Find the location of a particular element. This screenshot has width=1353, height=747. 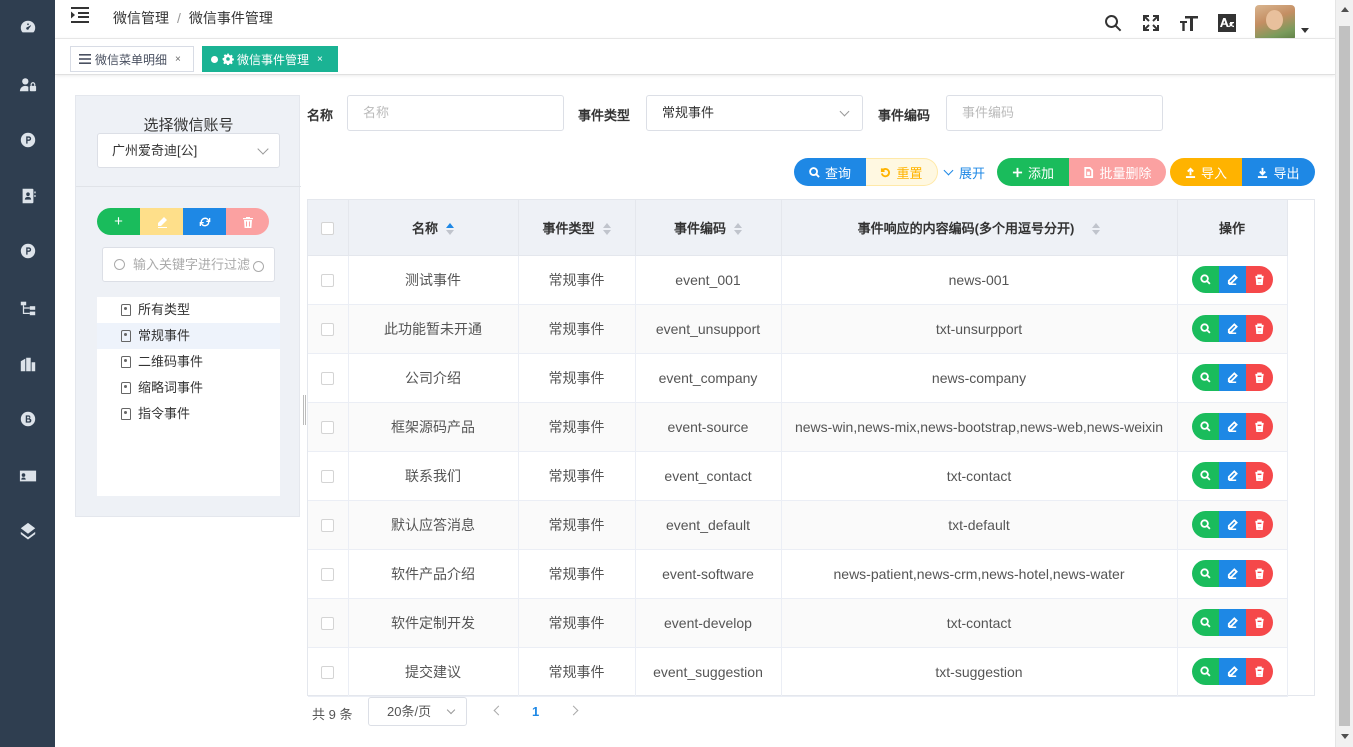

layers-icon is located at coordinates (28, 531).